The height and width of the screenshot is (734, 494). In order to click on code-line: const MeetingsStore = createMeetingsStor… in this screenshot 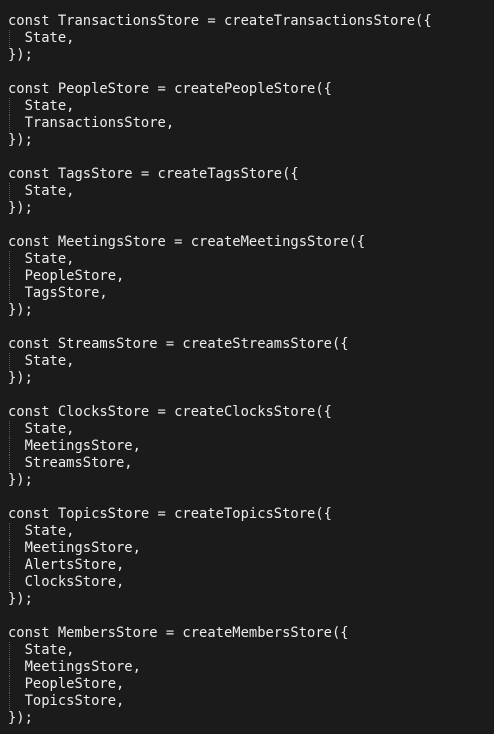, I will do `click(187, 242)`.